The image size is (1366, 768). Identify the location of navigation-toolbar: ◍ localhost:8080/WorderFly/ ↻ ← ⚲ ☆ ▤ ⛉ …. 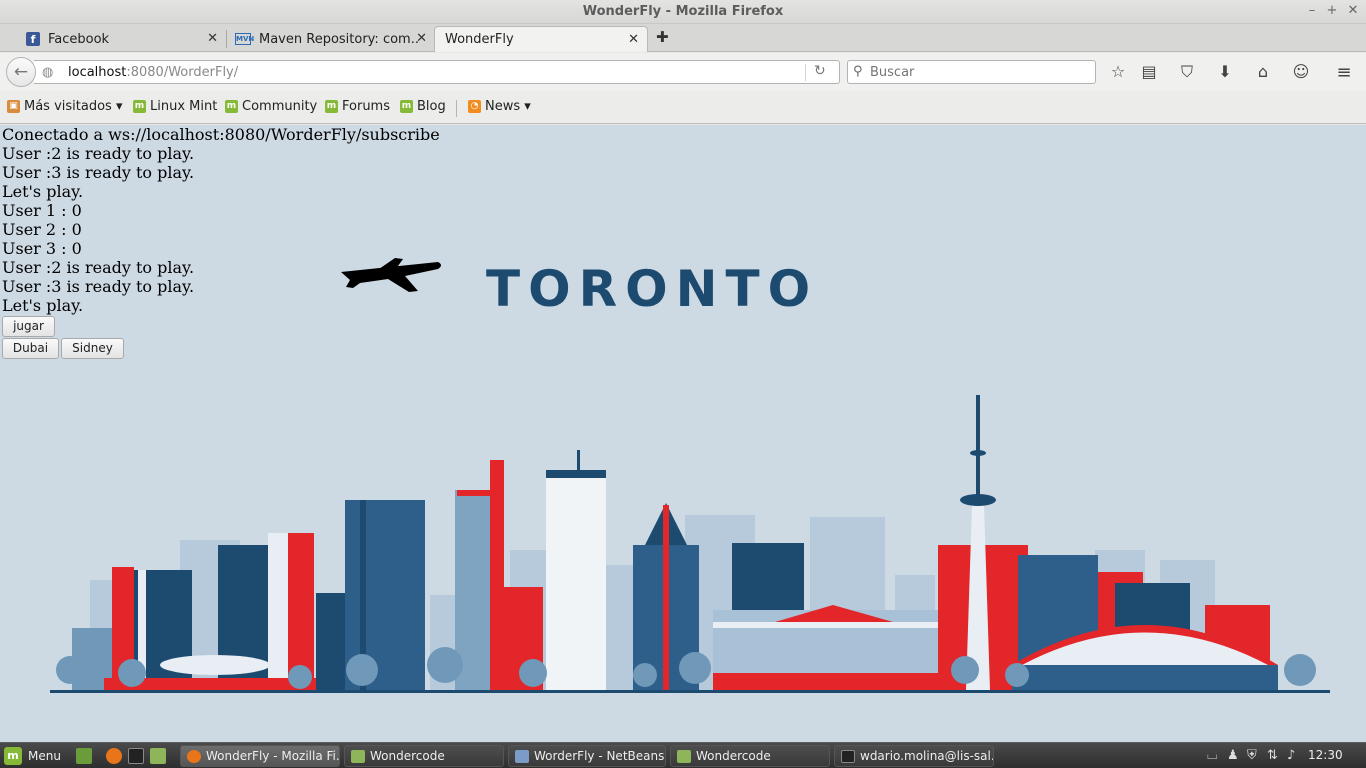
(683, 72).